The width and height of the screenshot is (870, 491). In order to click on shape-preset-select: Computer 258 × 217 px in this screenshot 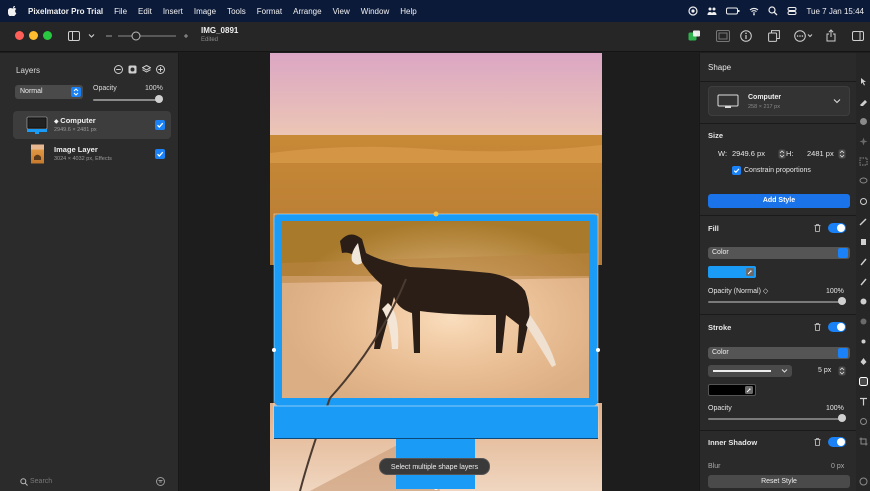, I will do `click(779, 101)`.